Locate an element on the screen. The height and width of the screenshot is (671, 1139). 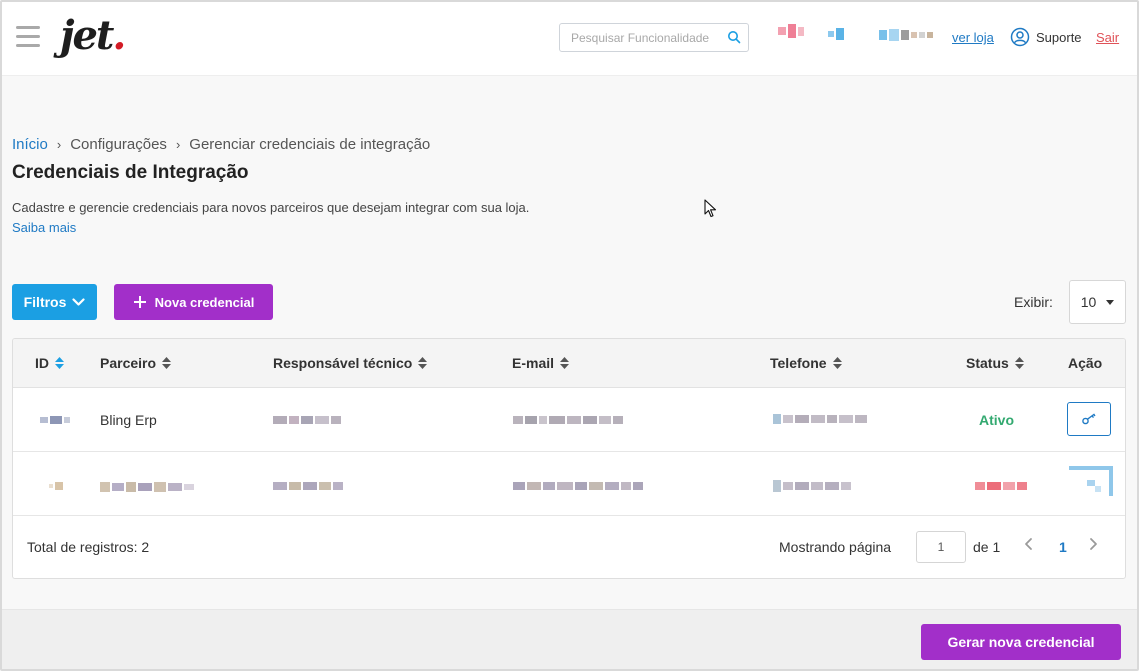
page-number-input is located at coordinates (941, 547).